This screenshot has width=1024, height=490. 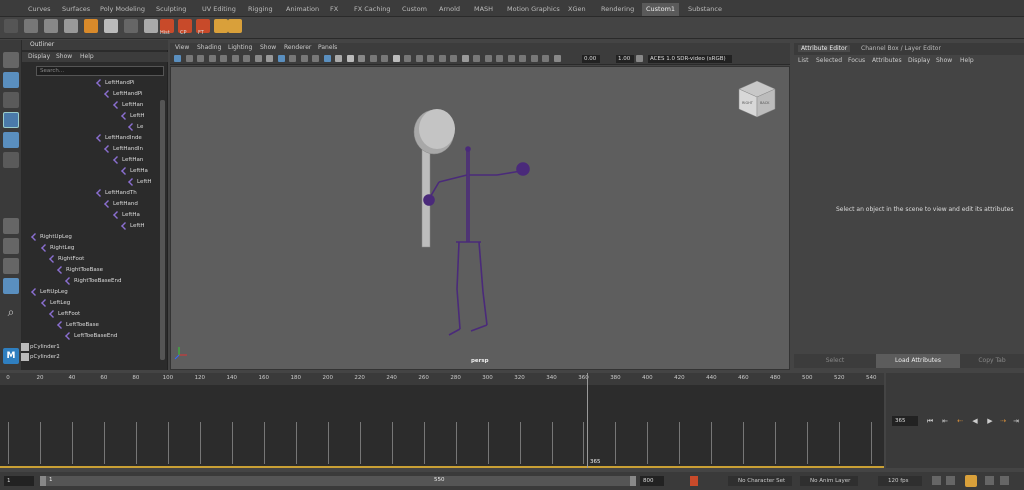 What do you see at coordinates (111, 26) in the screenshot?
I see `pivot-icon` at bounding box center [111, 26].